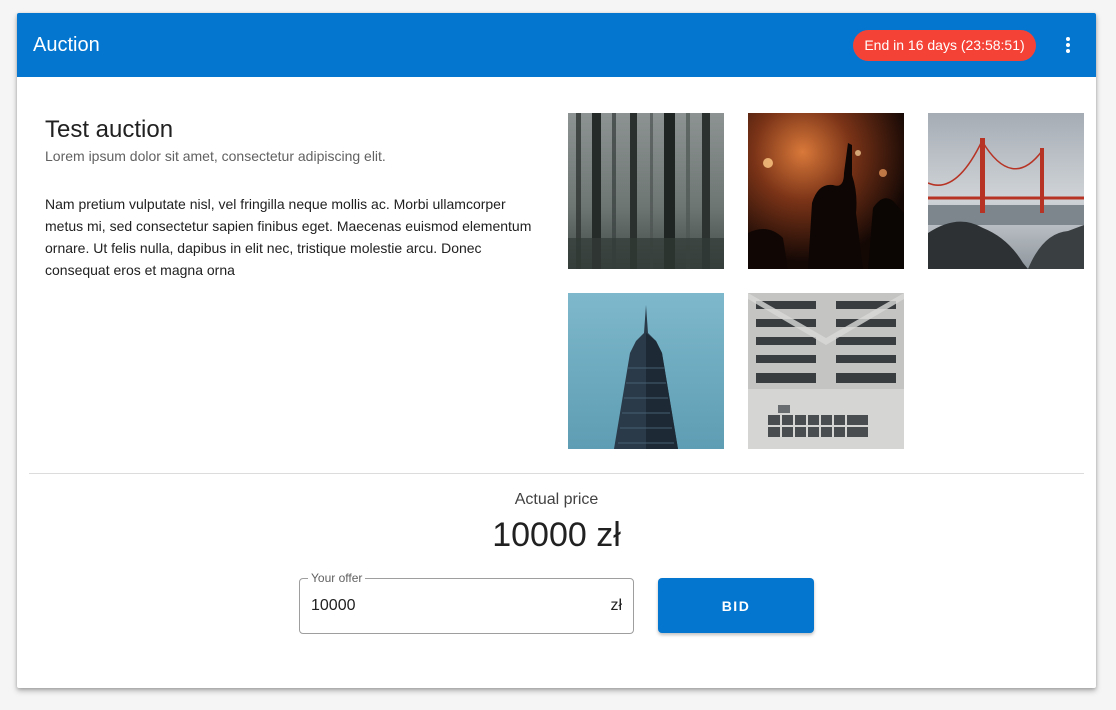 This screenshot has width=1116, height=710. I want to click on tower-image, so click(646, 371).